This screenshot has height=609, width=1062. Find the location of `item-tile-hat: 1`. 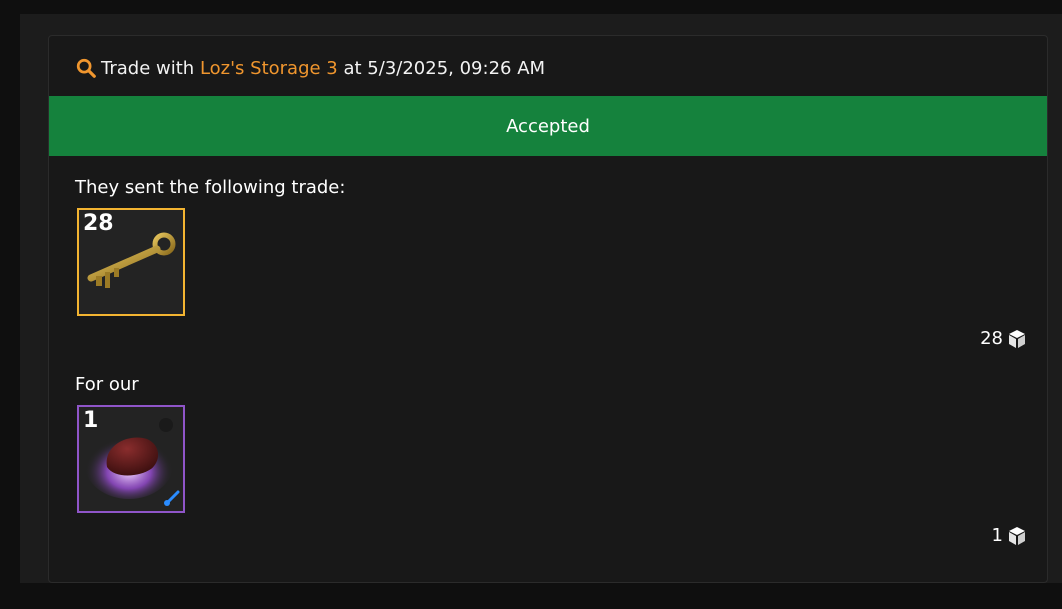

item-tile-hat: 1 is located at coordinates (131, 459).